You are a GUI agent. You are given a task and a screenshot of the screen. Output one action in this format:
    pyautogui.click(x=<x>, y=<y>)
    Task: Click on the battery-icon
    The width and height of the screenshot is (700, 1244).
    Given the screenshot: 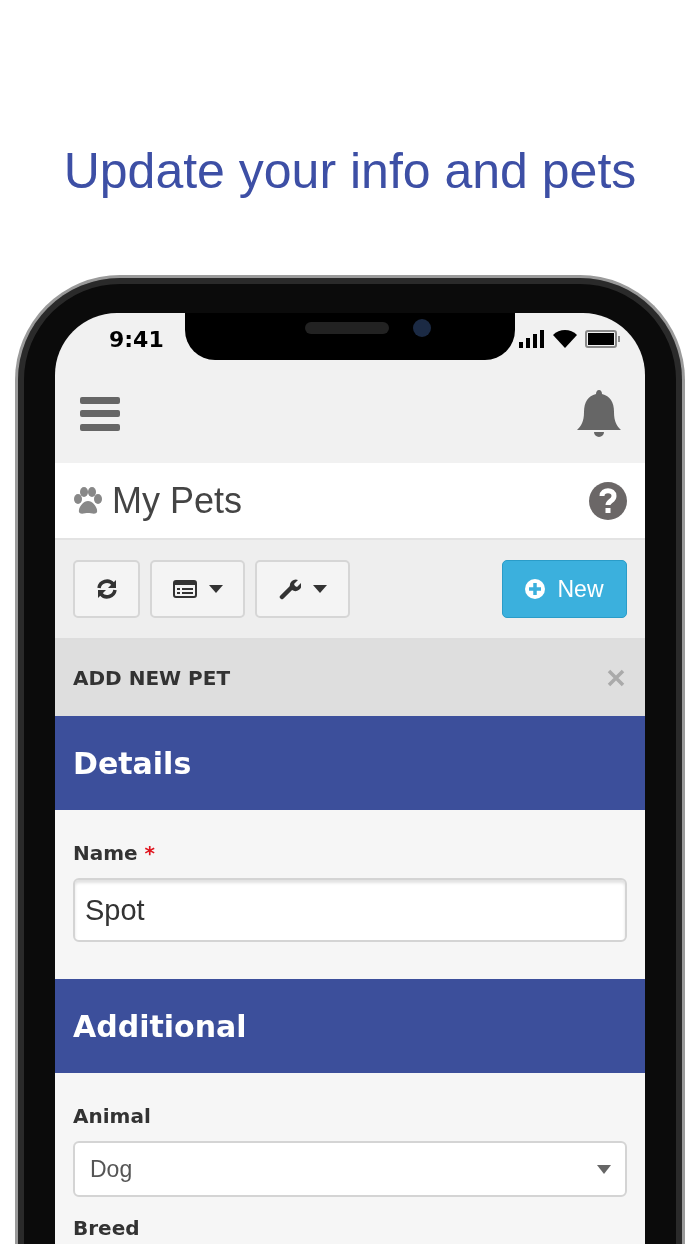 What is the action you would take?
    pyautogui.click(x=603, y=339)
    